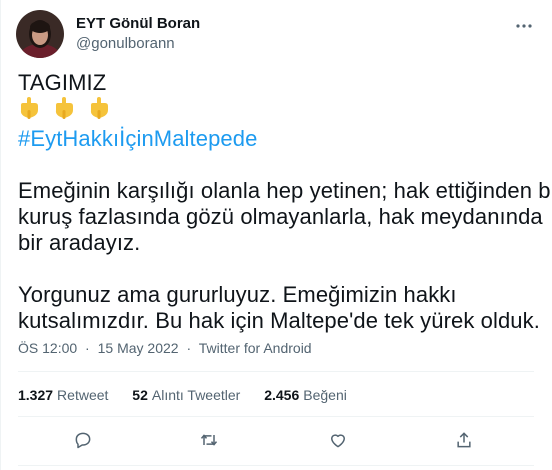 The width and height of the screenshot is (552, 470). What do you see at coordinates (140, 395) in the screenshot?
I see `quote-count: 52` at bounding box center [140, 395].